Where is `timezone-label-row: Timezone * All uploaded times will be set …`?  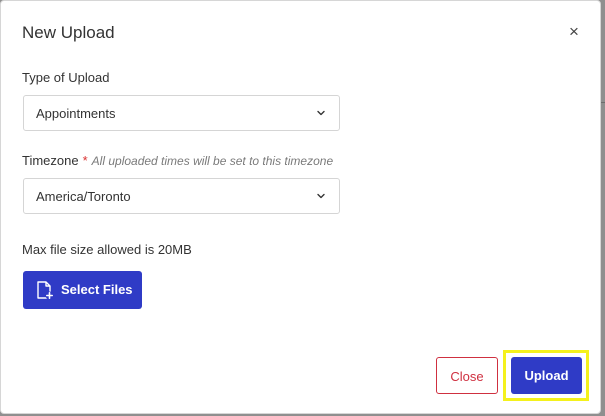
timezone-label-row: Timezone * All uploaded times will be set … is located at coordinates (177, 160).